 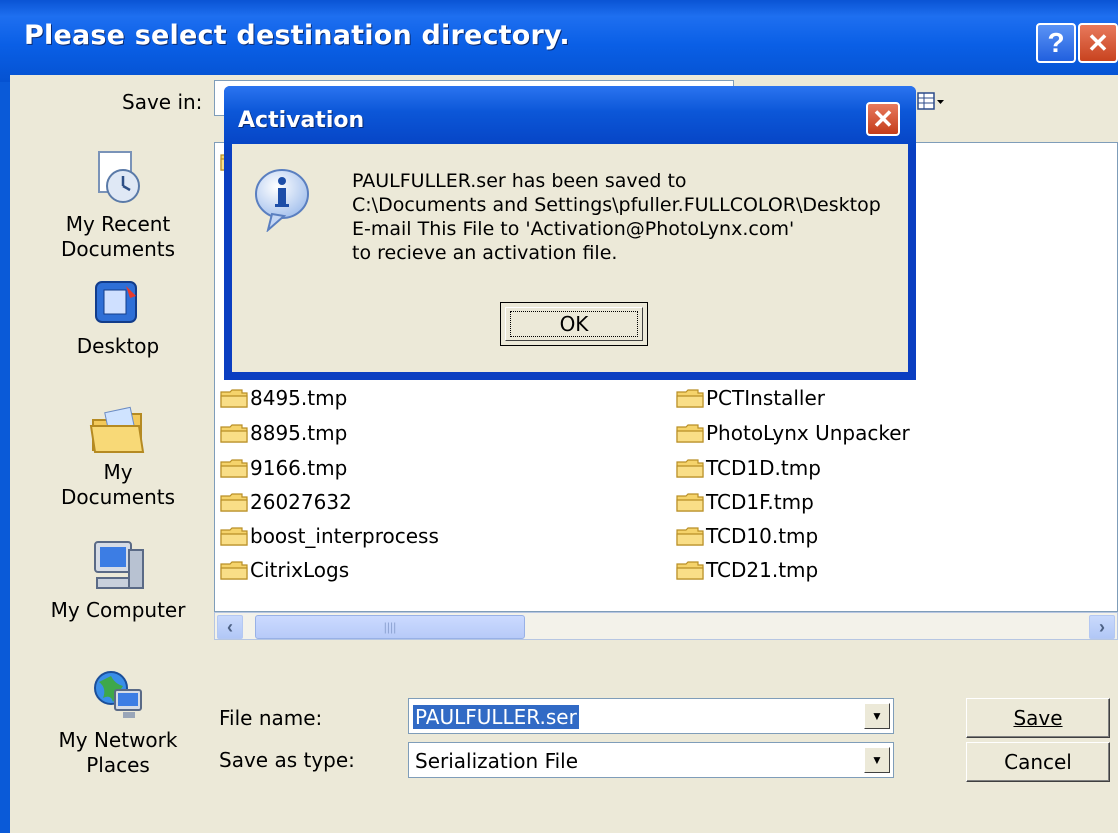 I want to click on grip-icon: ||||, so click(x=390, y=627).